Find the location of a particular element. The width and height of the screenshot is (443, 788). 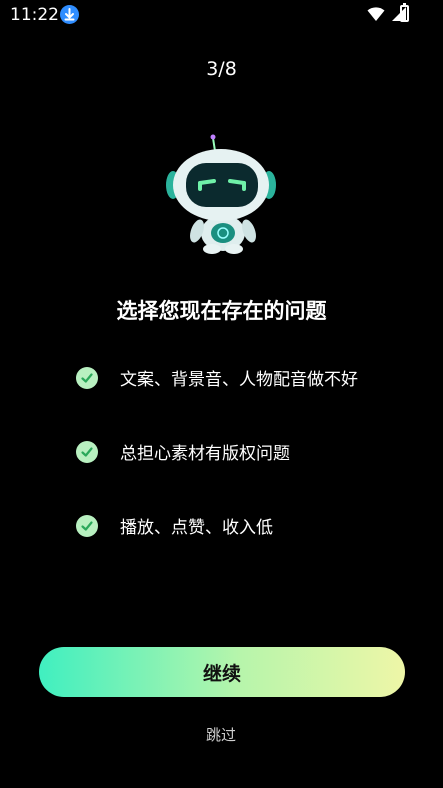

page-title: 选择您现在存在的问题 is located at coordinates (221, 311).